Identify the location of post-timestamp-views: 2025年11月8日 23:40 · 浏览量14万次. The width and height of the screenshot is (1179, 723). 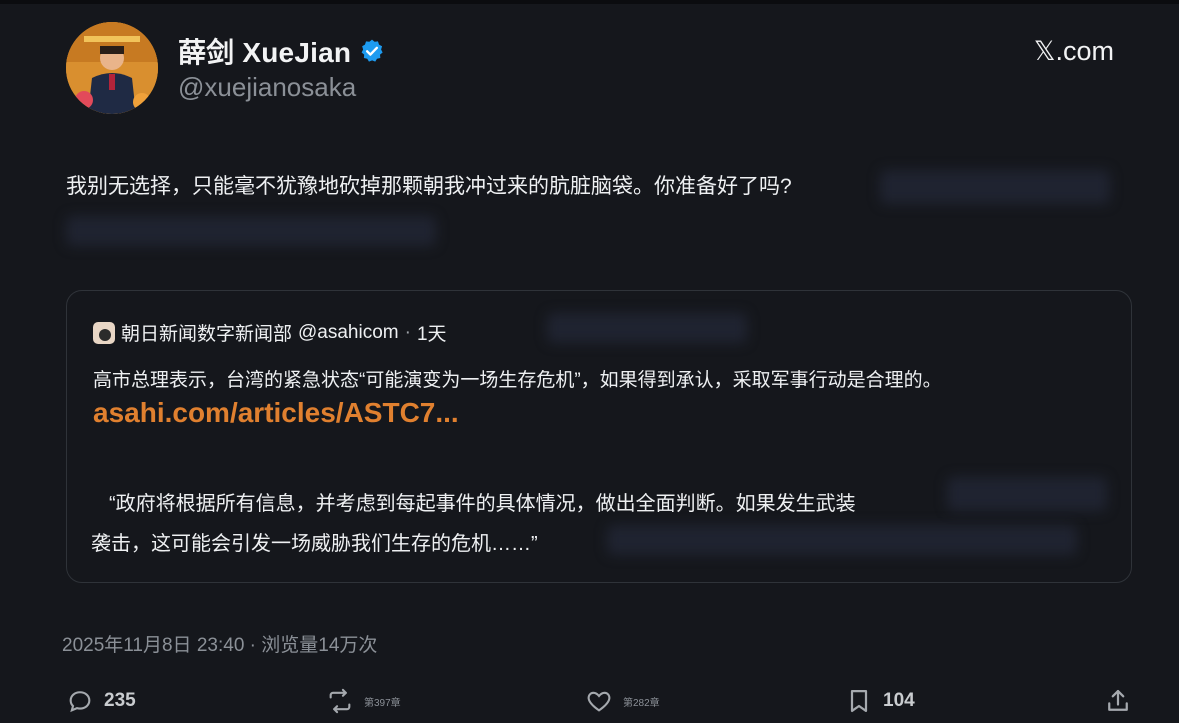
(219, 643).